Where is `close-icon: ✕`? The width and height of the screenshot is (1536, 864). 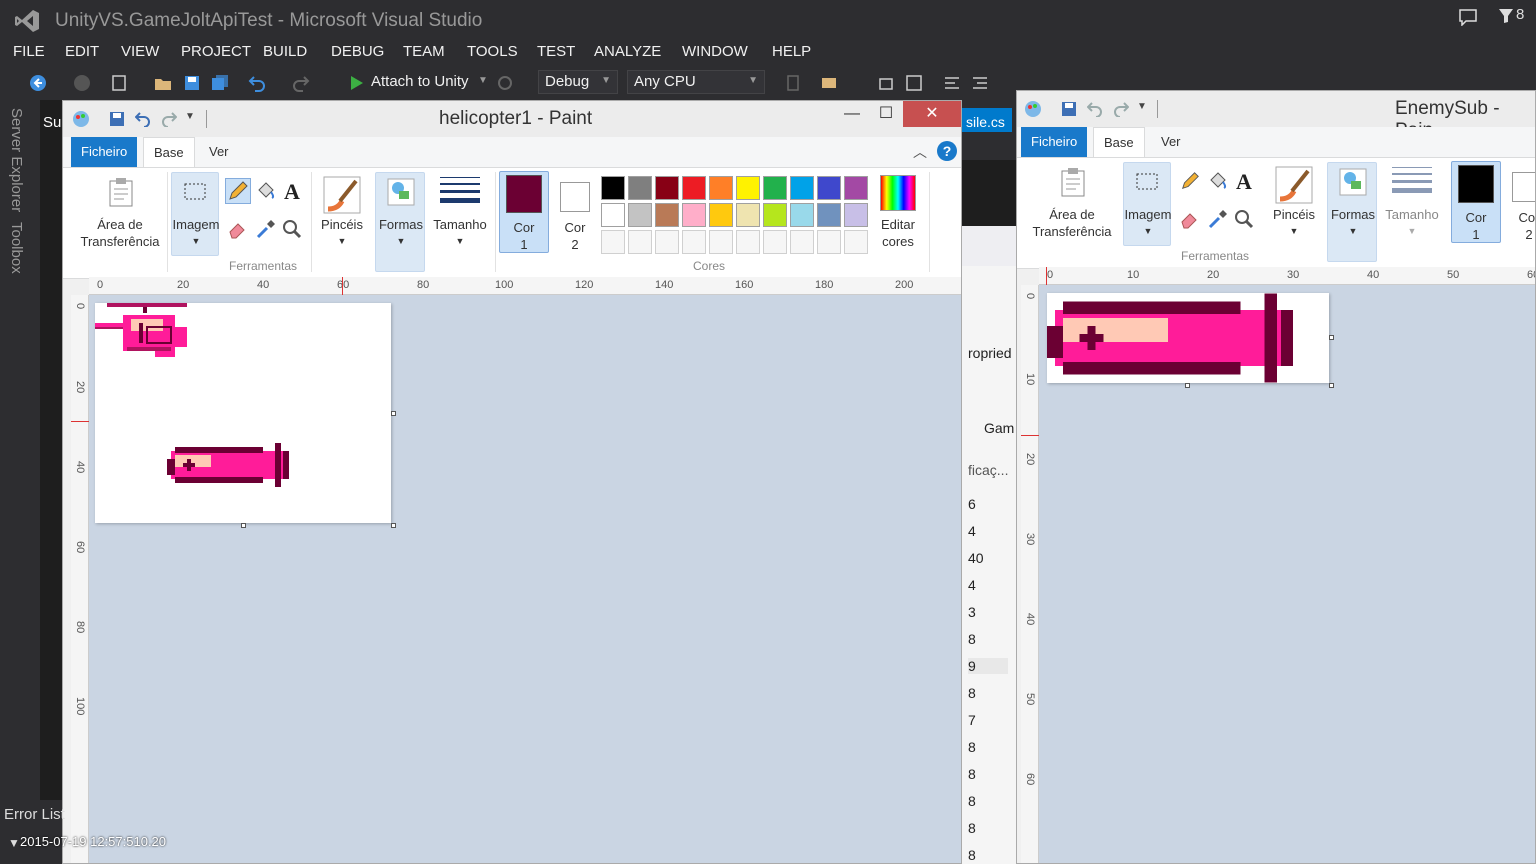
close-icon: ✕ is located at coordinates (932, 114).